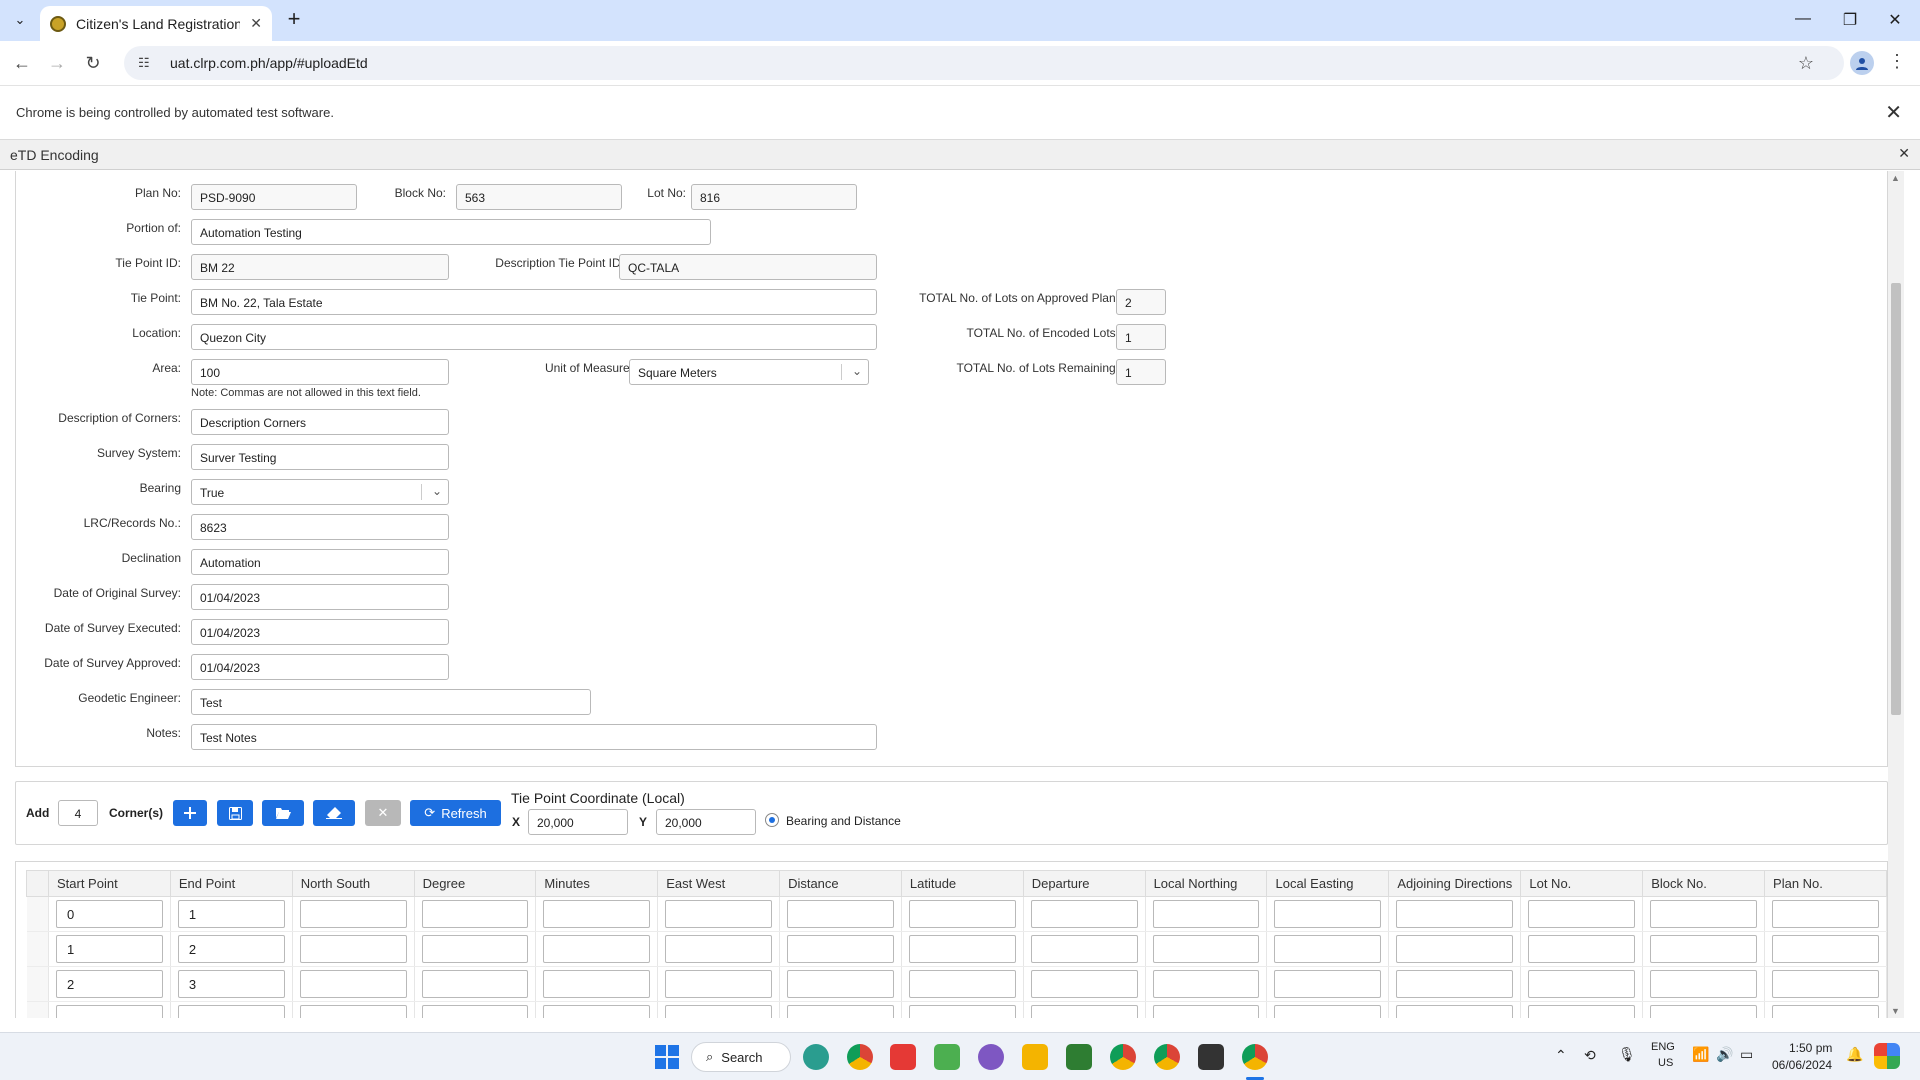 This screenshot has width=1920, height=1080. What do you see at coordinates (1255, 1057) in the screenshot?
I see `chrome-active-icon` at bounding box center [1255, 1057].